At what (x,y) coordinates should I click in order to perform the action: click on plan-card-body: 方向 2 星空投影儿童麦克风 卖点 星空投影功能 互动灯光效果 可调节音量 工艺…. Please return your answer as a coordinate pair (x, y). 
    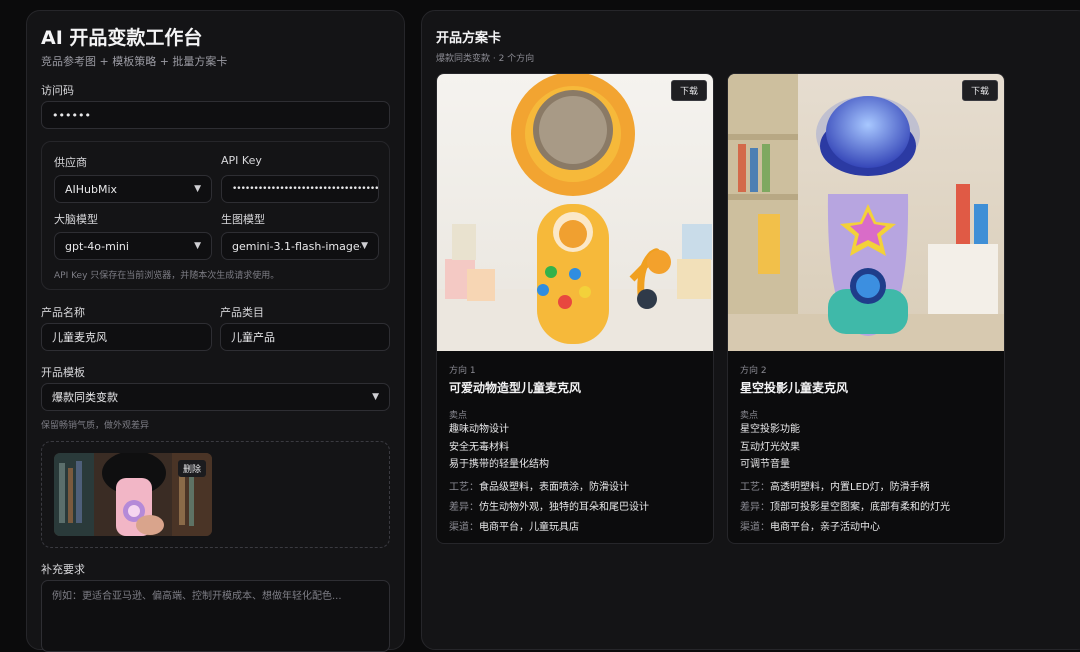
    Looking at the image, I should click on (866, 447).